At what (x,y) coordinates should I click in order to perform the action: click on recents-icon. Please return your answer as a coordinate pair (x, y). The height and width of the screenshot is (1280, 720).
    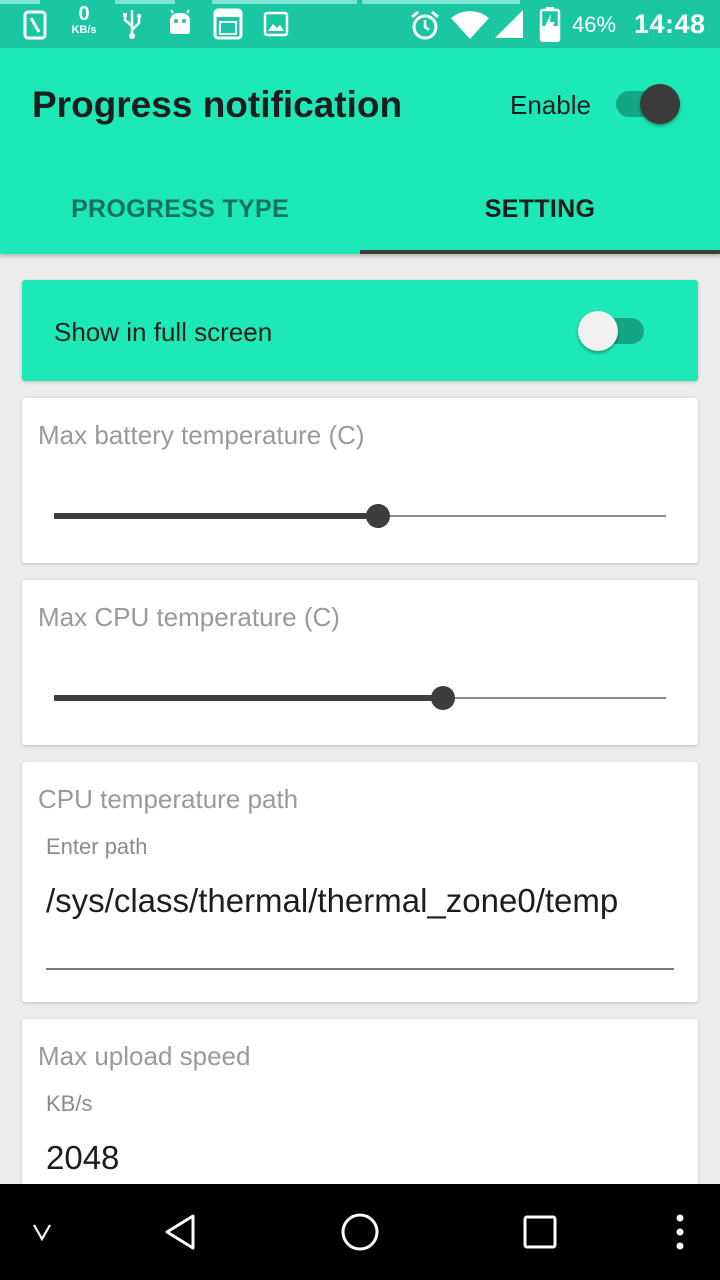
    Looking at the image, I should click on (540, 1232).